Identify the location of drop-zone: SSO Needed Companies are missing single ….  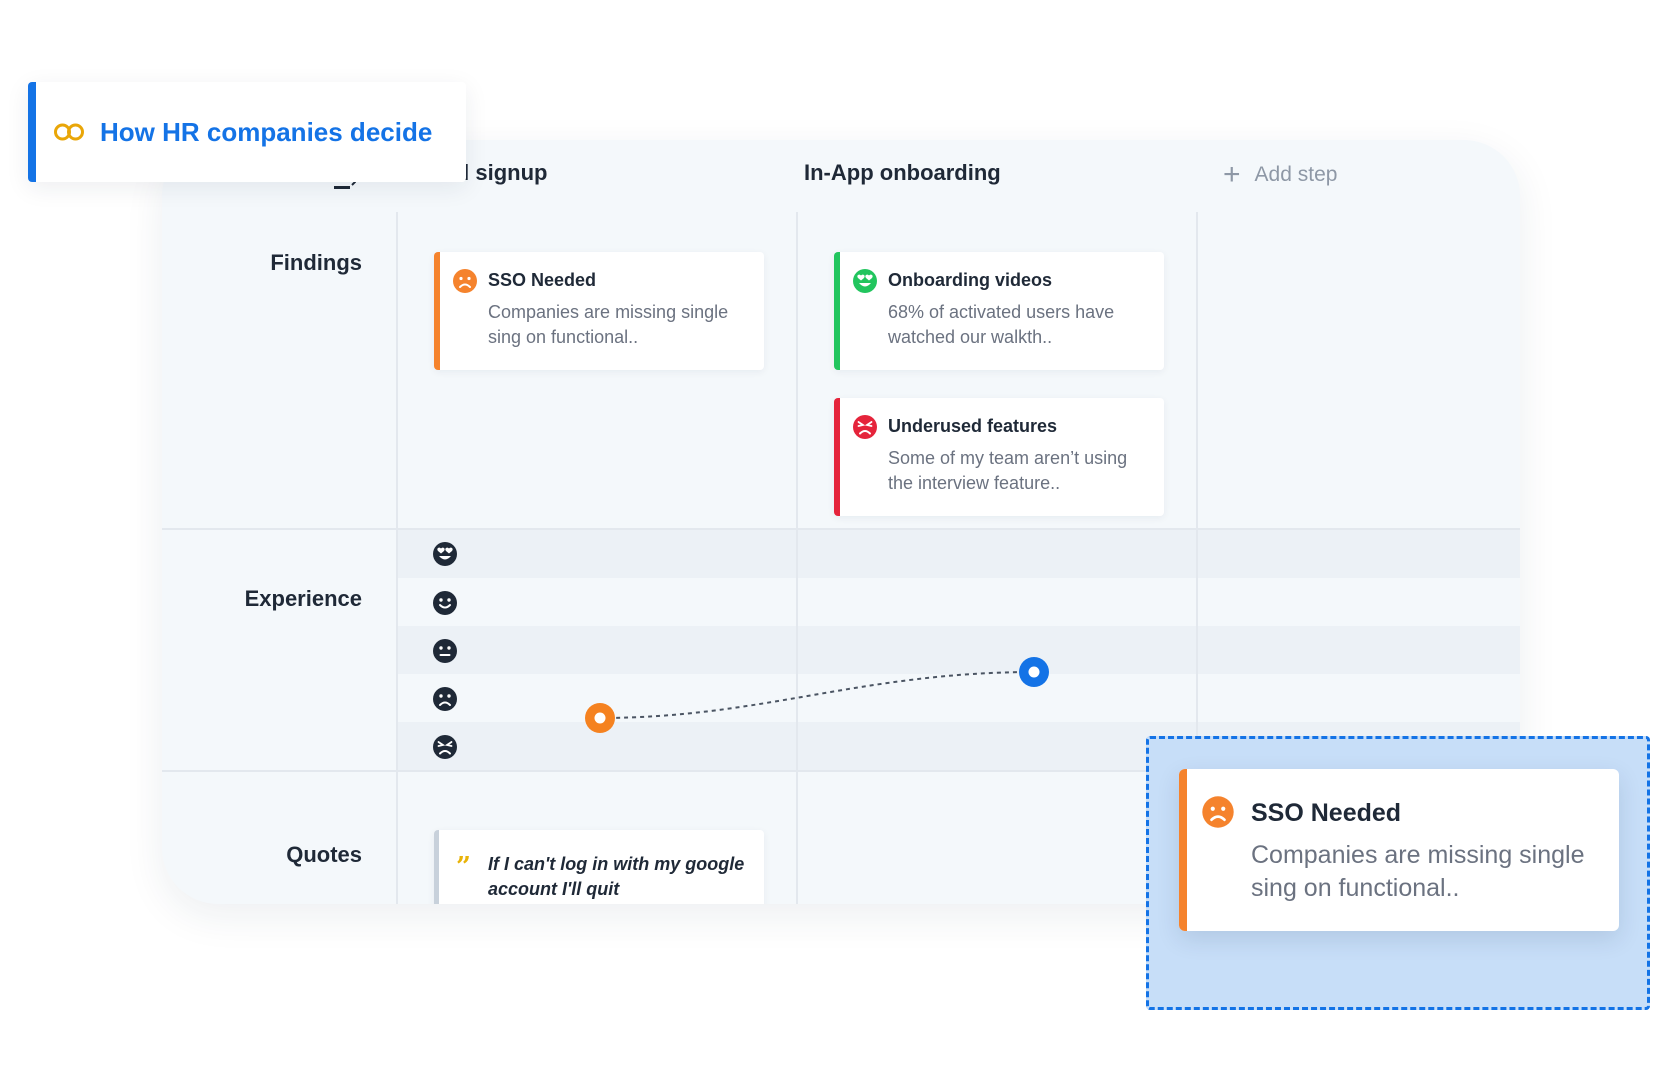
(1398, 873).